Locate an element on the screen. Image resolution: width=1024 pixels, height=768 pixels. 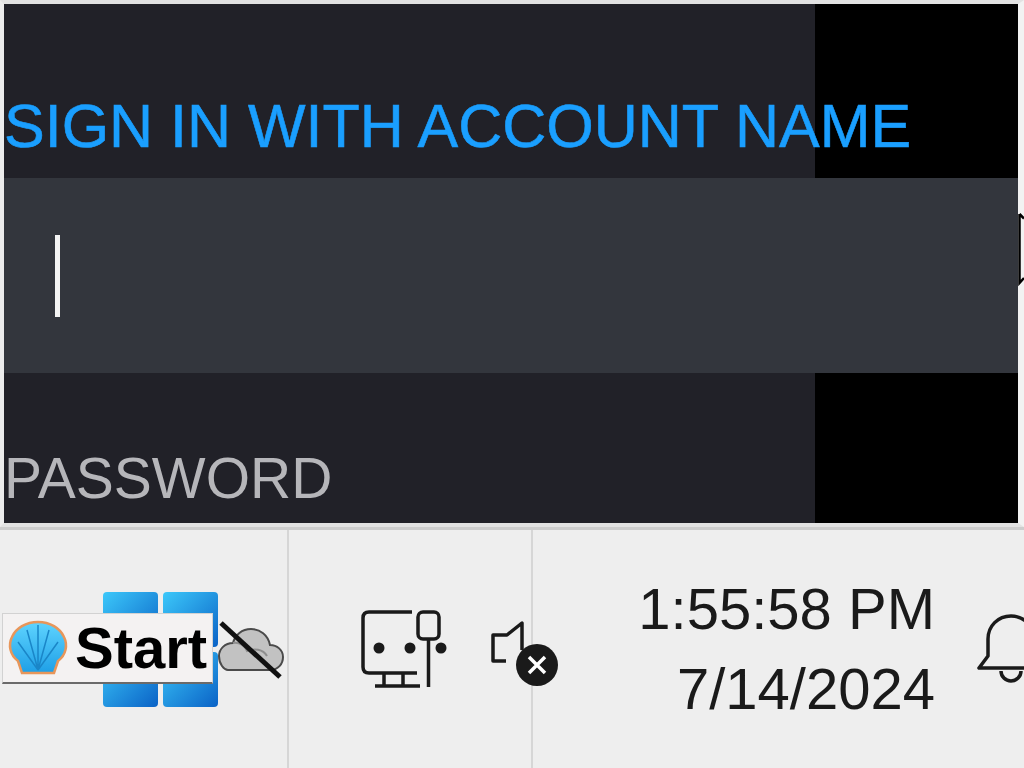
password-label: PASSWORD is located at coordinates (168, 478).